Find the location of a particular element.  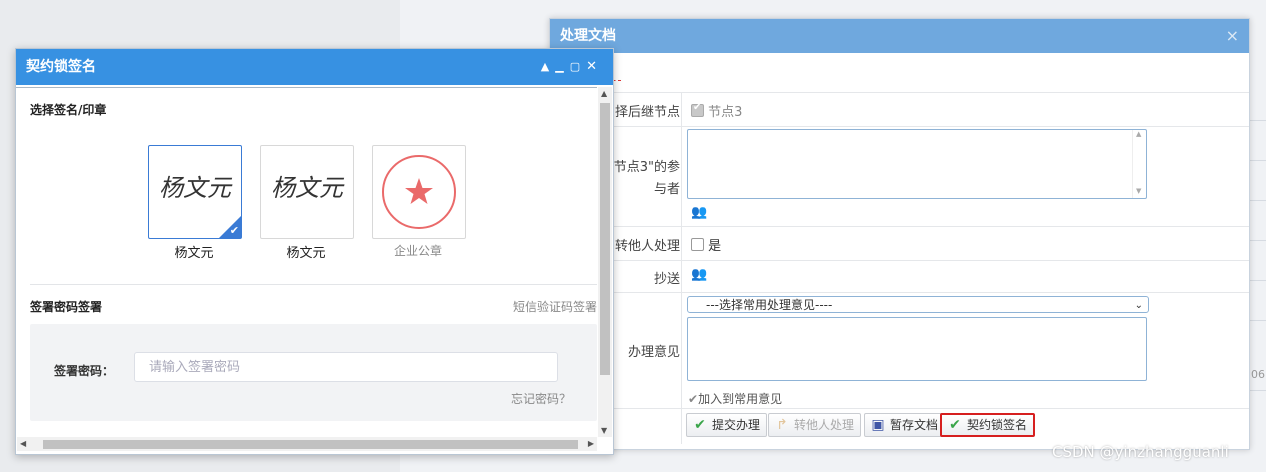

horizontal-scrollbar: ◀ ▶ is located at coordinates (307, 444).